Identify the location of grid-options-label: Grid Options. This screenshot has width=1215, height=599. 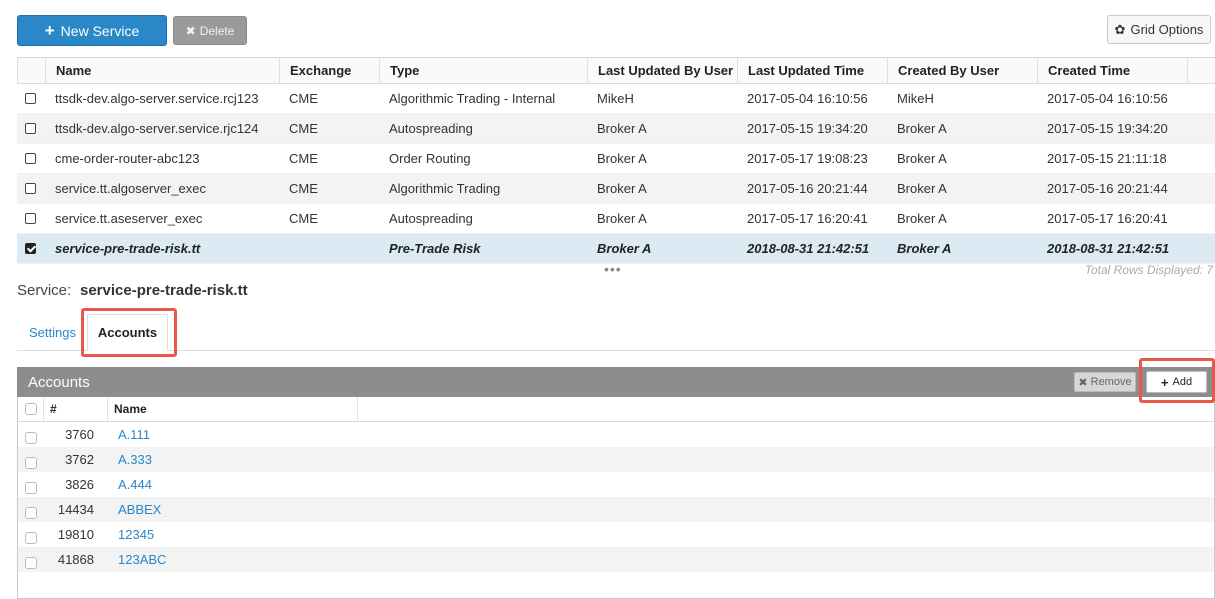
(1167, 29).